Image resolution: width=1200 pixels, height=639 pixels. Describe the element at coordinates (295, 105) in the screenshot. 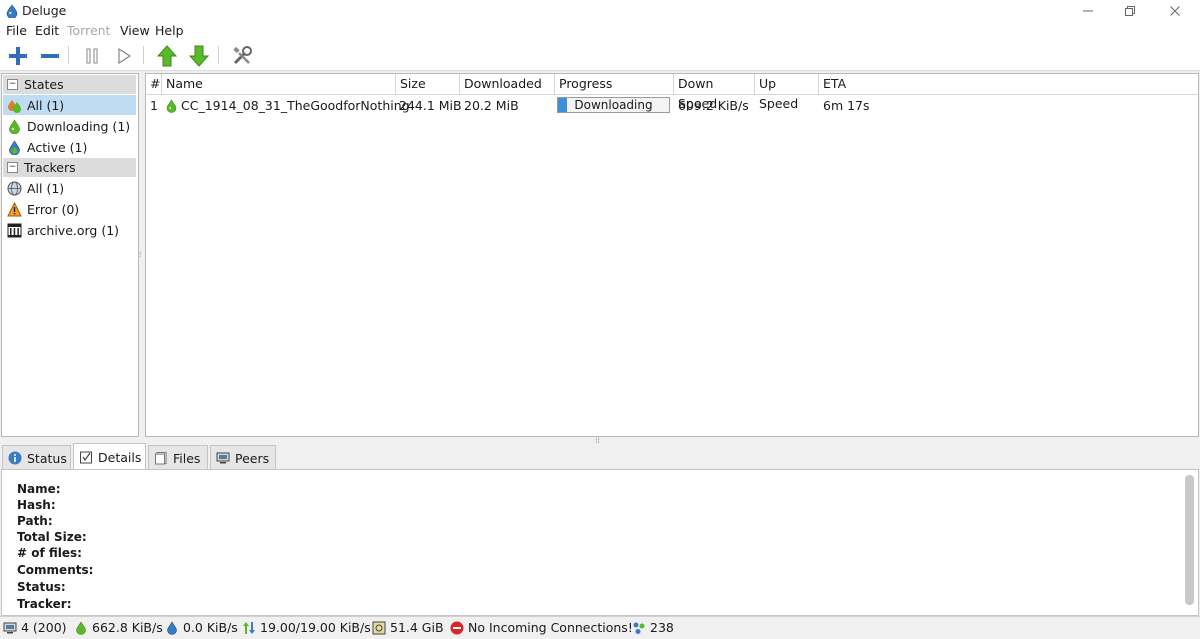

I see `torrent-name: CC_1914_08_31_TheGoodforNothing` at that location.